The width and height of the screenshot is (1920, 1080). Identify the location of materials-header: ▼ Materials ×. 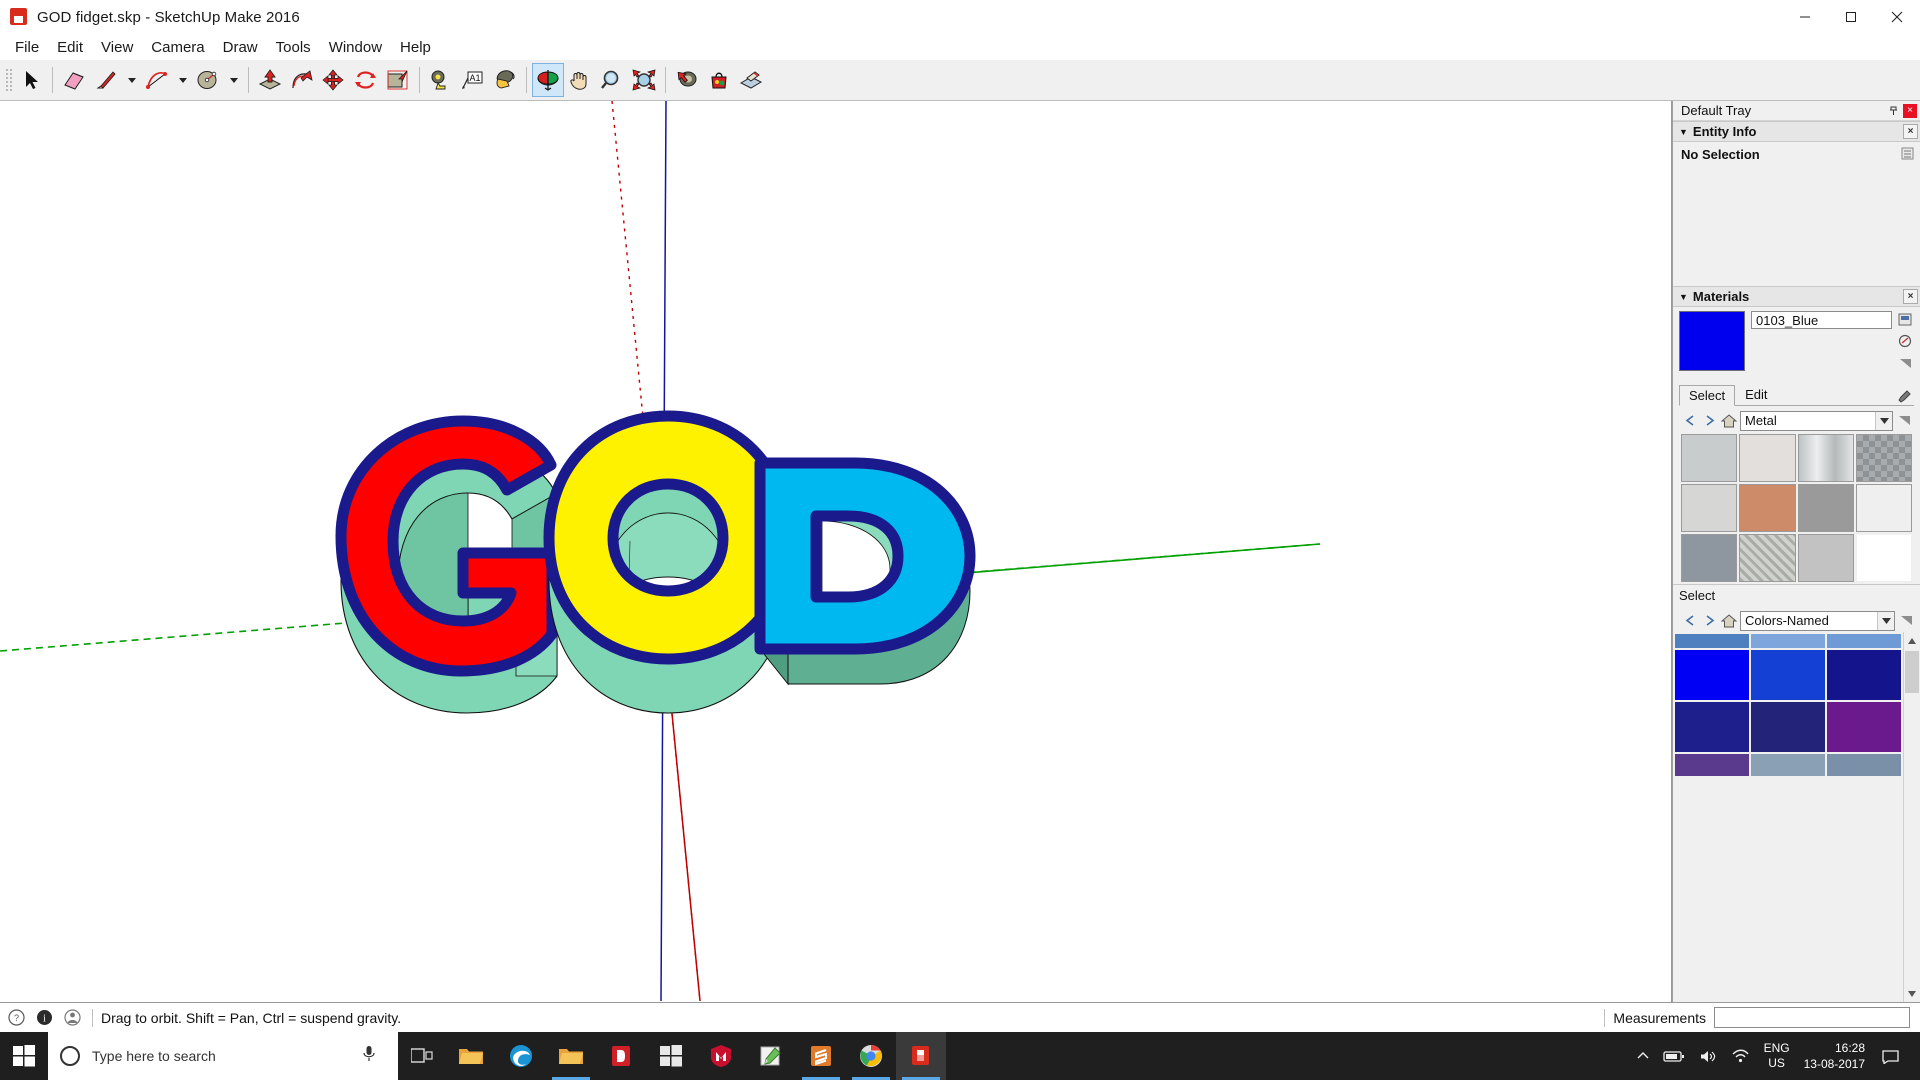
(1796, 296).